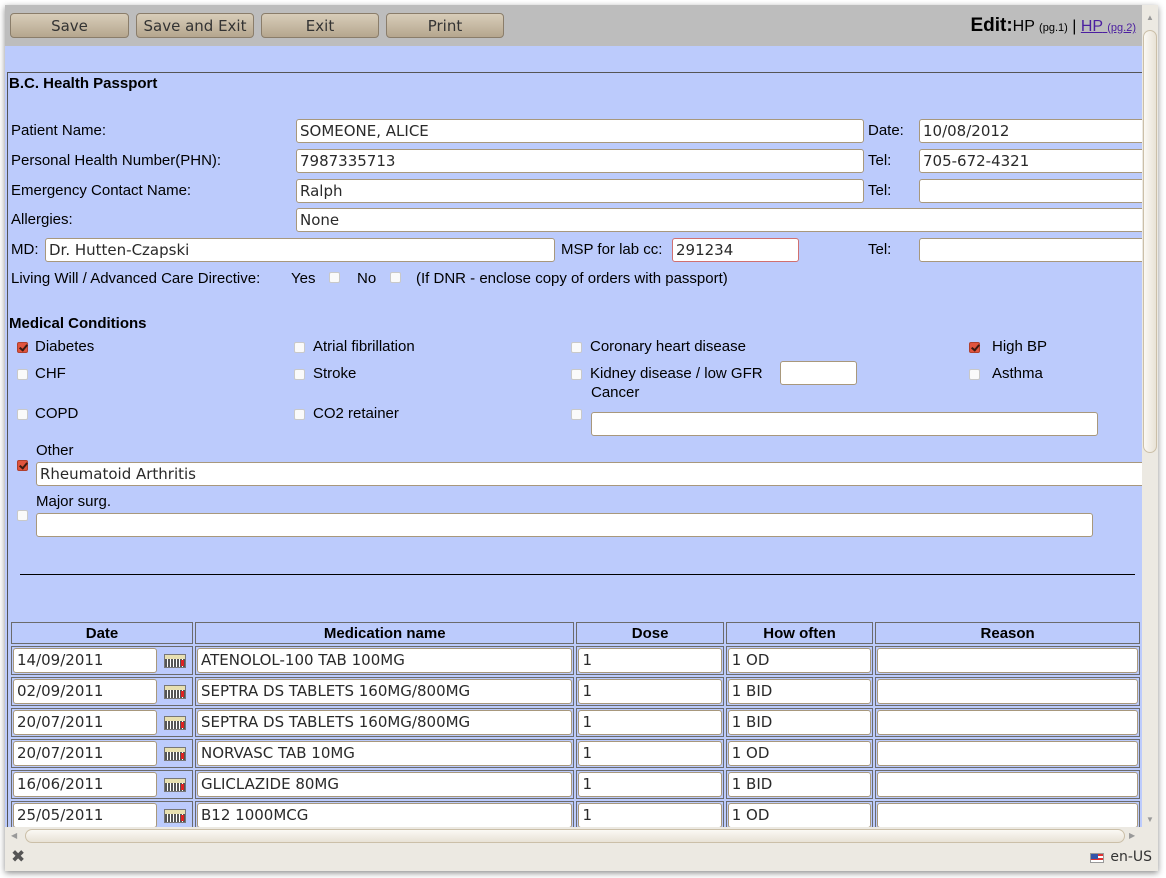 The width and height of the screenshot is (1166, 878). I want to click on copd-checkbox, so click(22, 414).